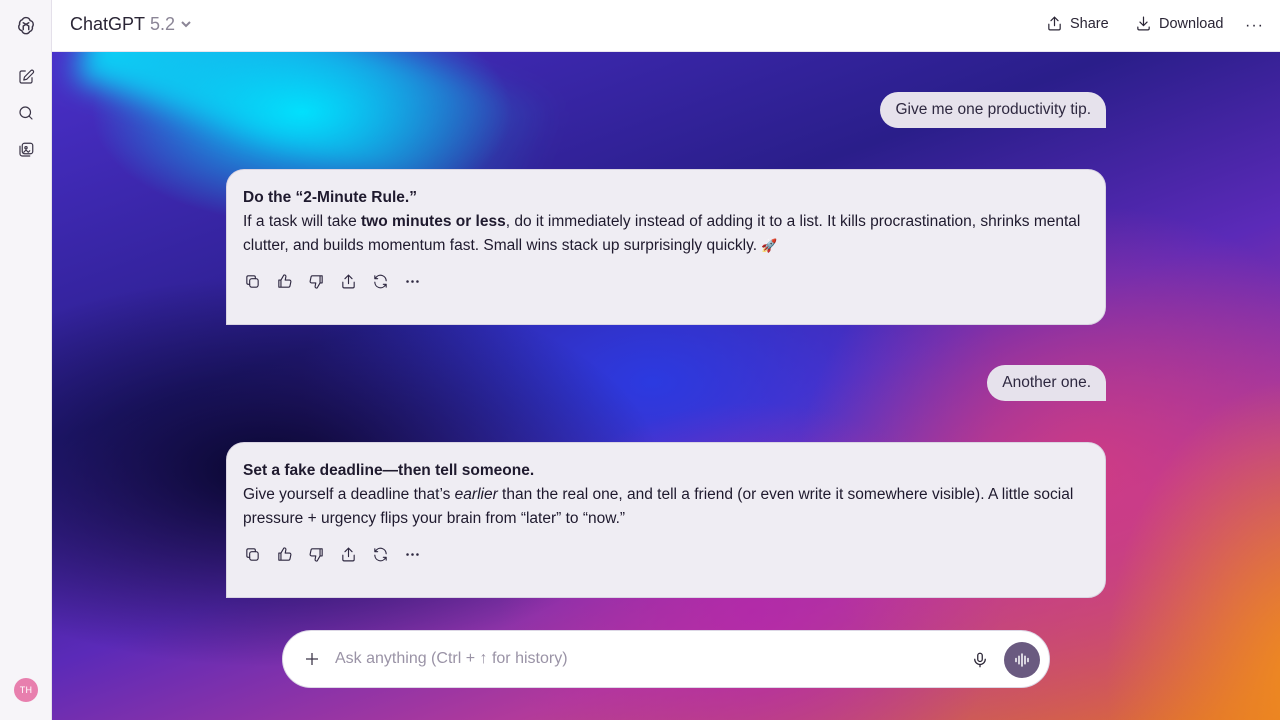  I want to click on avatar: TH, so click(26, 690).